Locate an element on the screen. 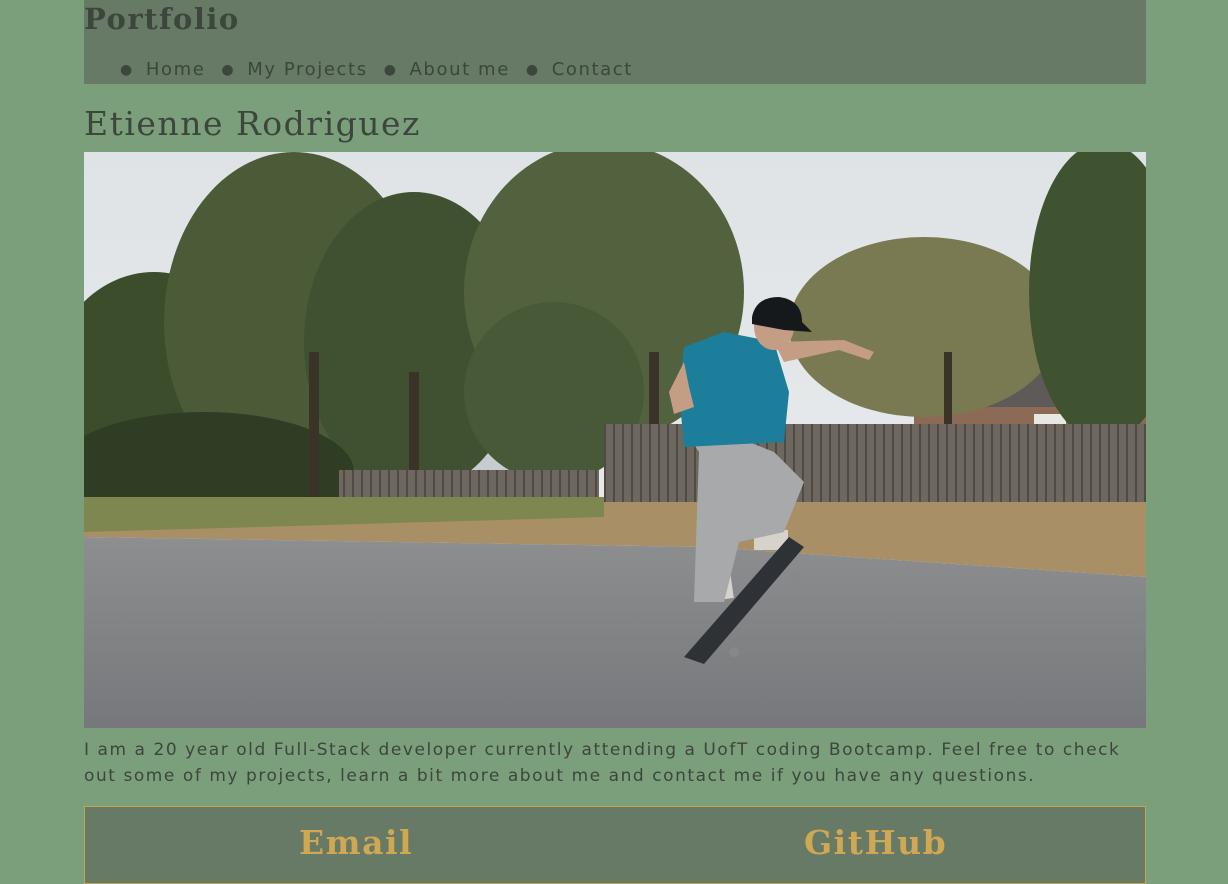 The image size is (1228, 884). nav-label: My Projects is located at coordinates (307, 70).